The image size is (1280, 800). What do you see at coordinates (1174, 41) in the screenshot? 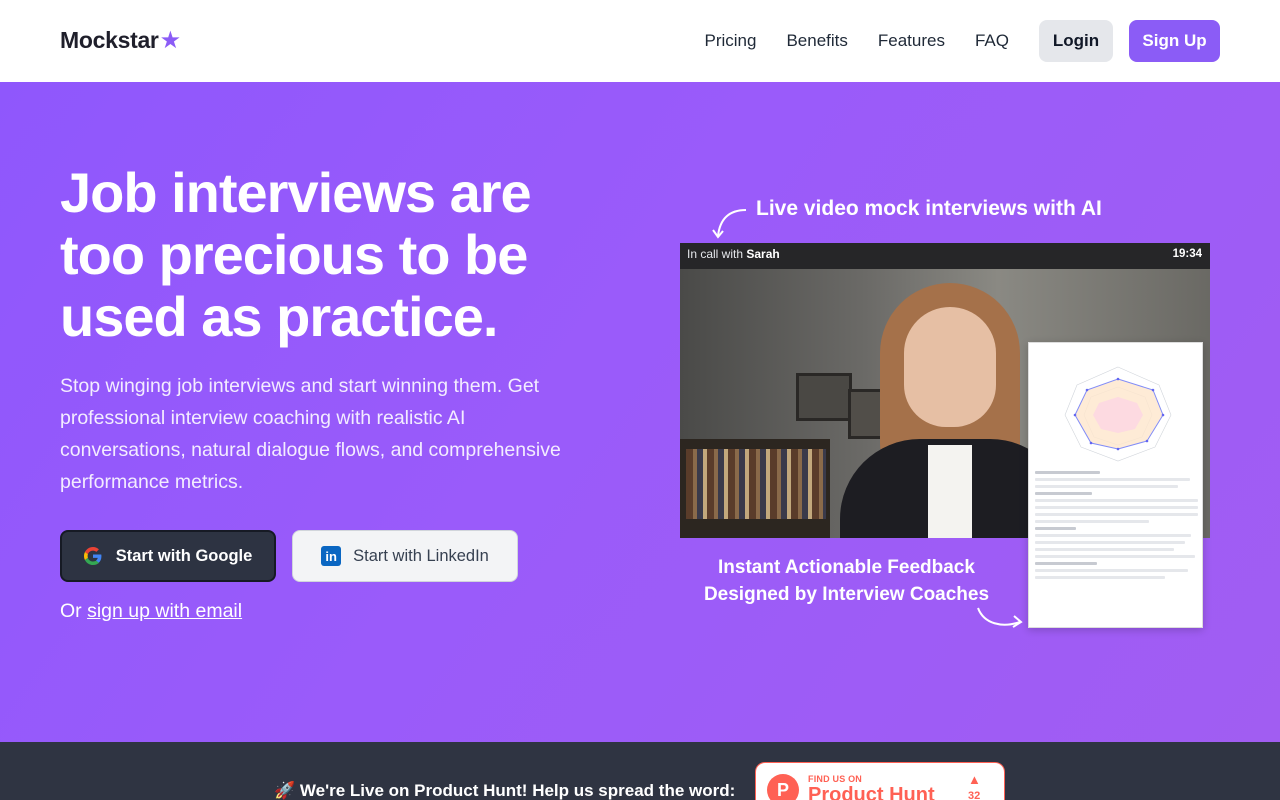
I see `signup-button: Sign Up` at bounding box center [1174, 41].